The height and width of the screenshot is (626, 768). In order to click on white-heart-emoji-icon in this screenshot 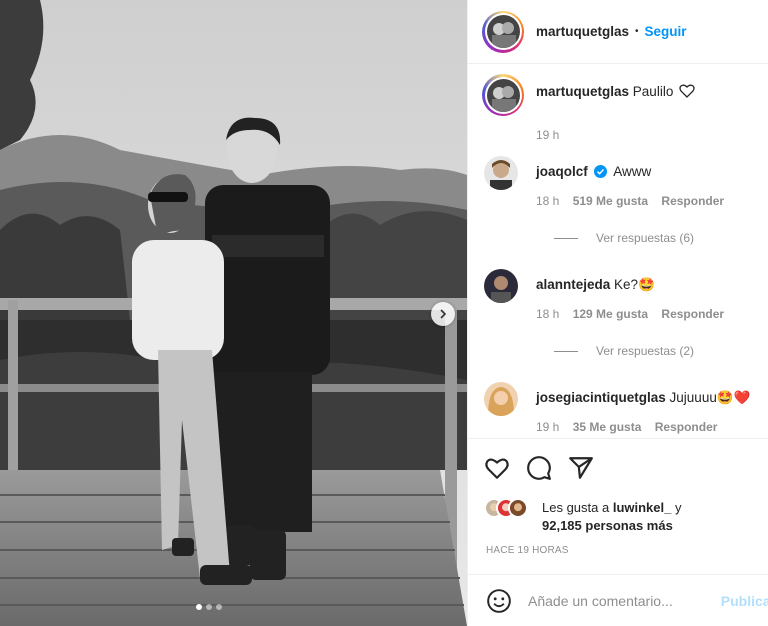, I will do `click(687, 91)`.